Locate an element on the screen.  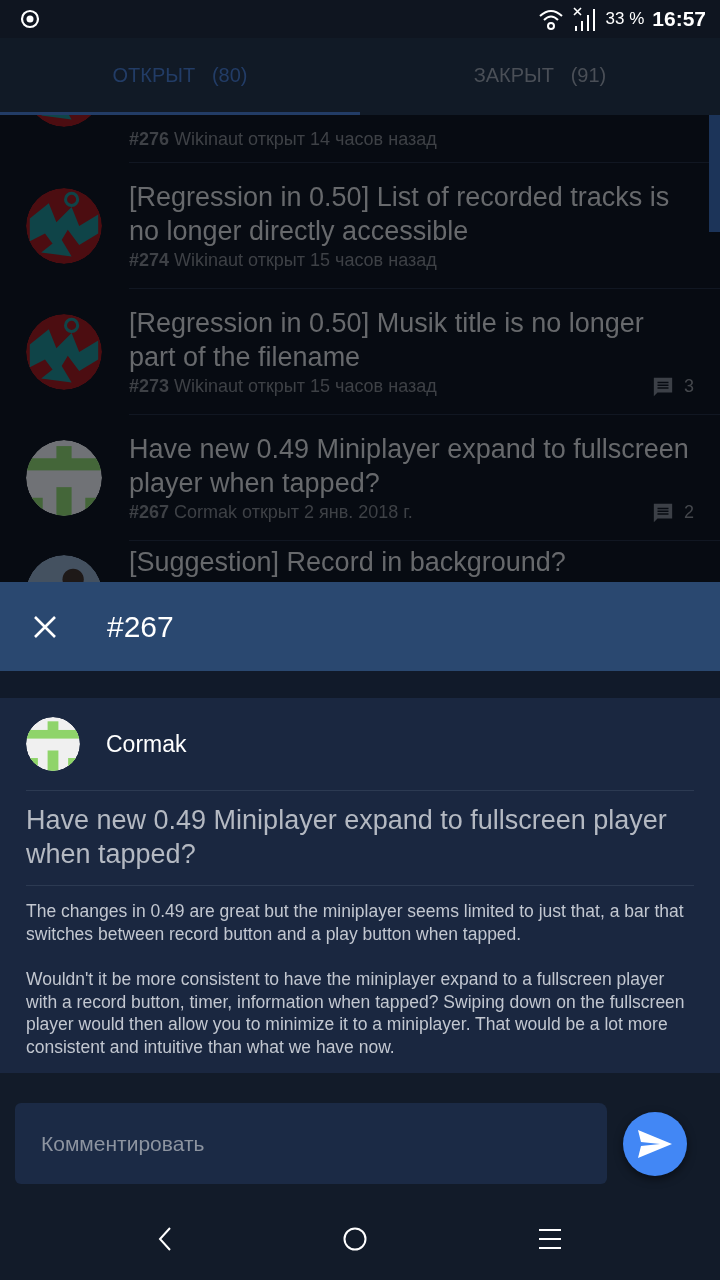
issue-body: Wouldn't it be more consistent to have the miniplayer expand to a fullscreen player with a record button, timer, information when tapped? Swiping down on the fullscreen player would then allow you to minimize it to a miniplayer. That would be a lot more consistent and intuitive than what we have now. is located at coordinates (356, 1013).